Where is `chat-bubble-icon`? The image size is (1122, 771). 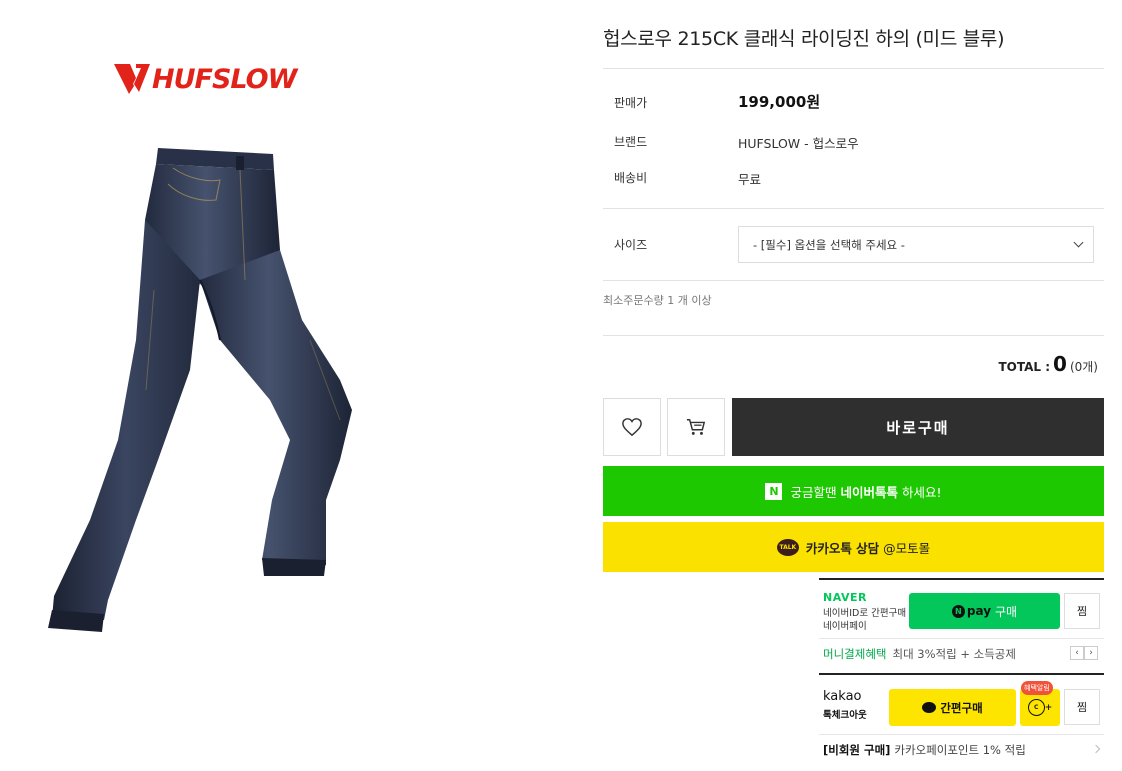 chat-bubble-icon is located at coordinates (929, 707).